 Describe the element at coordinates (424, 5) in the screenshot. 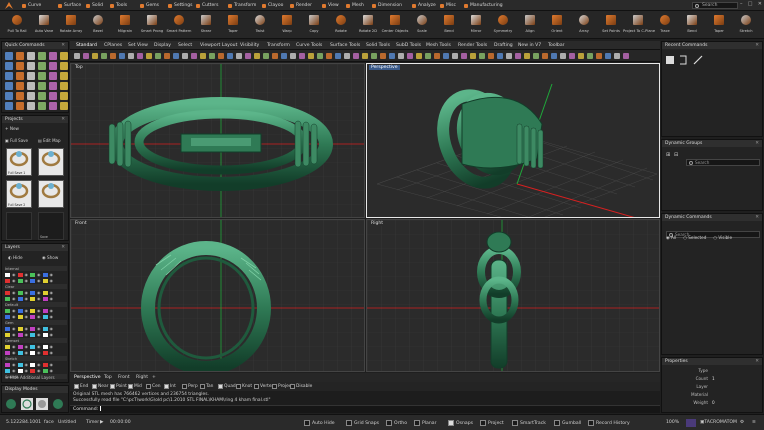

I see `ribbon-tab-analyze: Analyze` at that location.